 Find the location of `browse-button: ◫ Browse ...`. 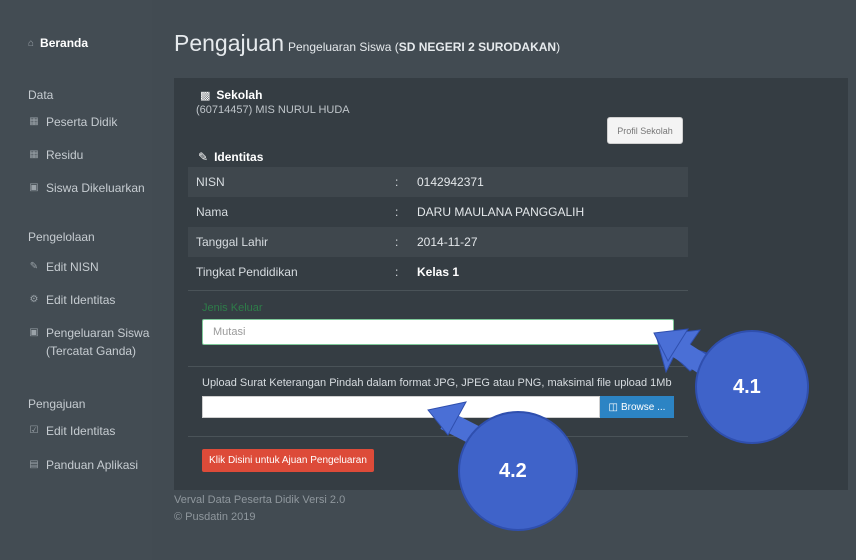

browse-button: ◫ Browse ... is located at coordinates (637, 407).